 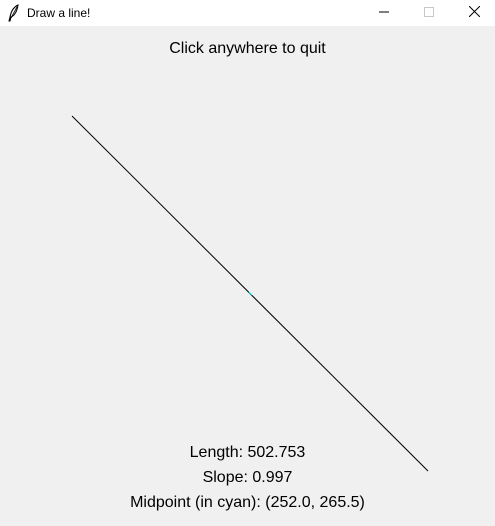 I want to click on slope-label: Slope: 0.997, so click(x=247, y=477).